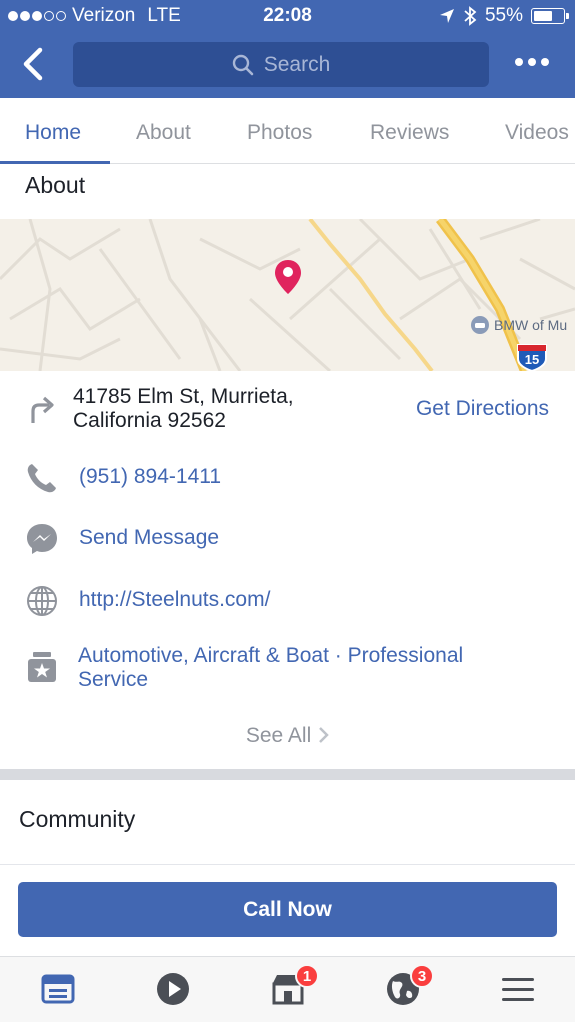 The width and height of the screenshot is (575, 1022). I want to click on status-right: 55%, so click(504, 16).